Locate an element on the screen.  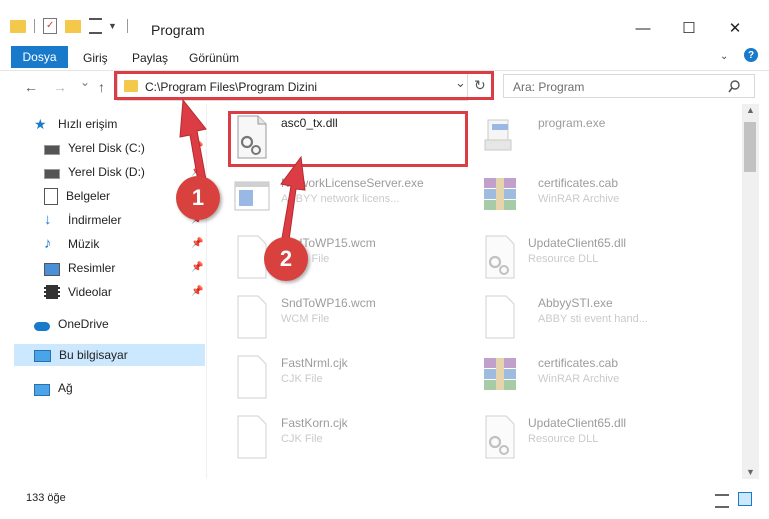
step-1-badge: 1 is located at coordinates (198, 198).